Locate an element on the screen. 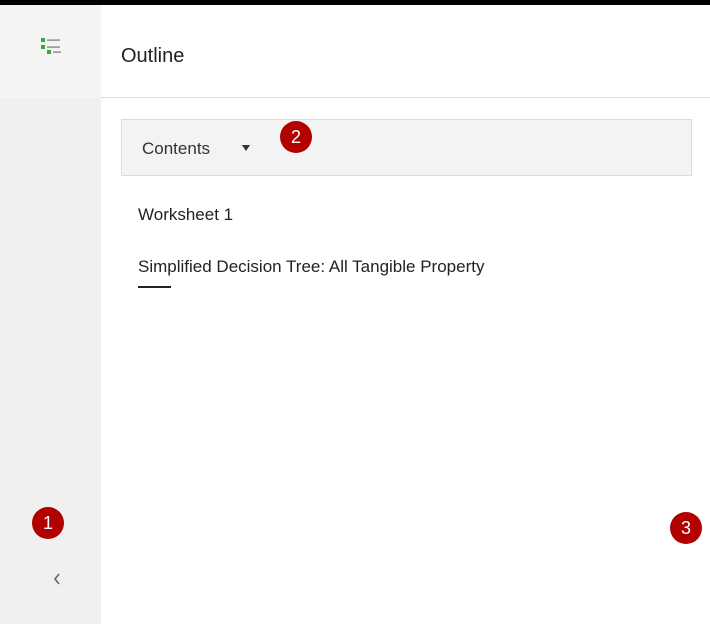 The height and width of the screenshot is (624, 710). page-title: Outline is located at coordinates (153, 56).